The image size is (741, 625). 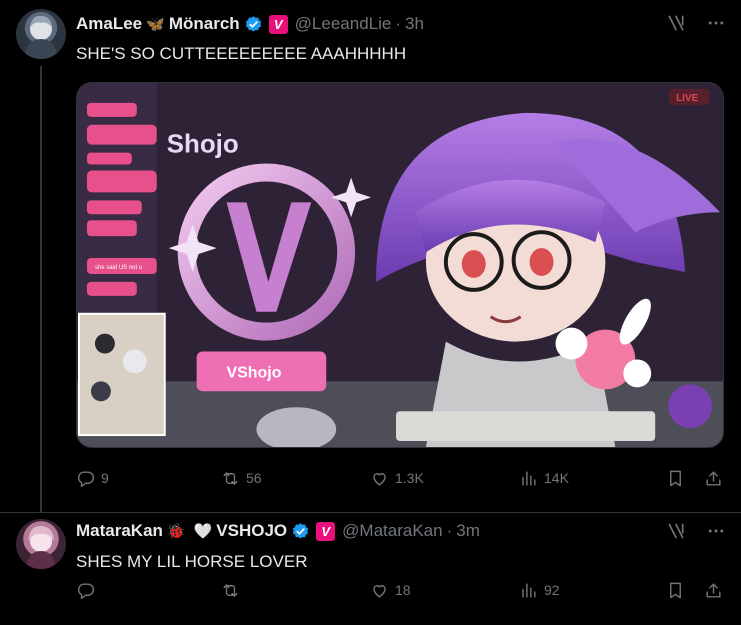 What do you see at coordinates (105, 478) in the screenshot?
I see `reply-count: 9` at bounding box center [105, 478].